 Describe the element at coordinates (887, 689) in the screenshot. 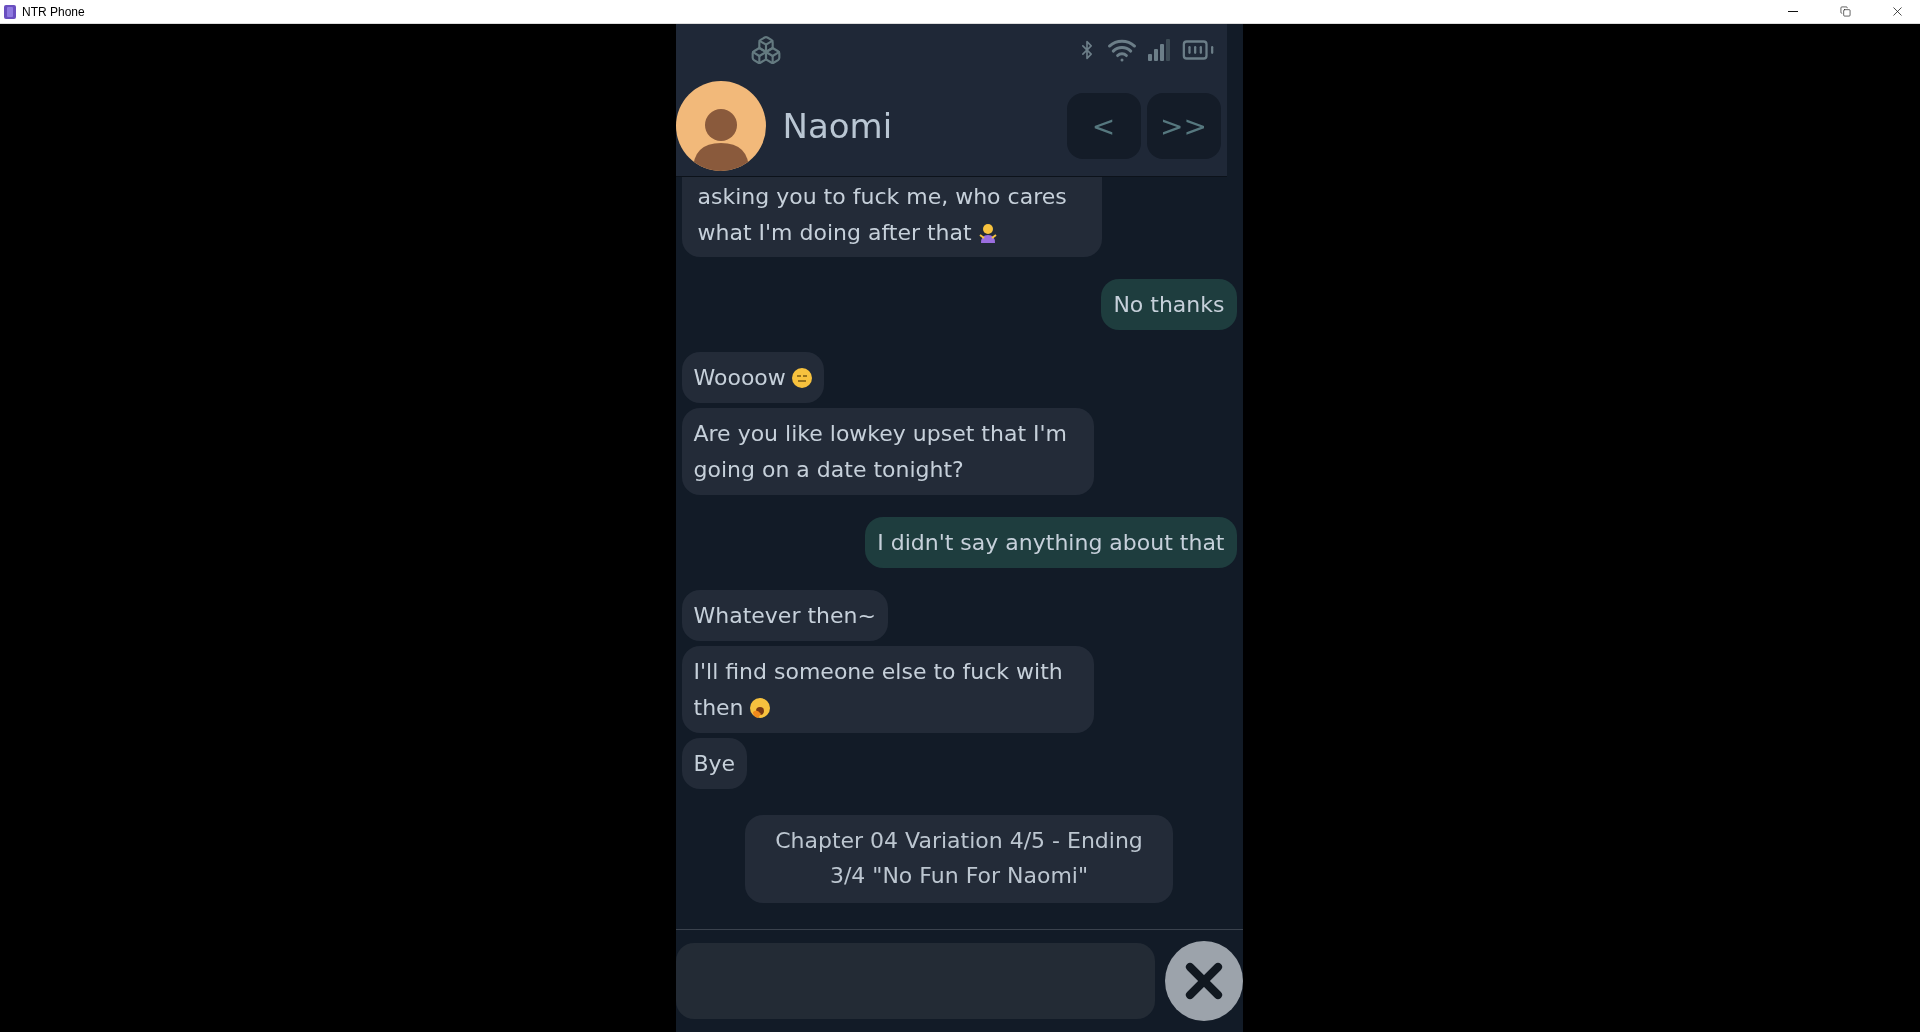

I see `received-message: I'll find someone else to fuck with then` at that location.